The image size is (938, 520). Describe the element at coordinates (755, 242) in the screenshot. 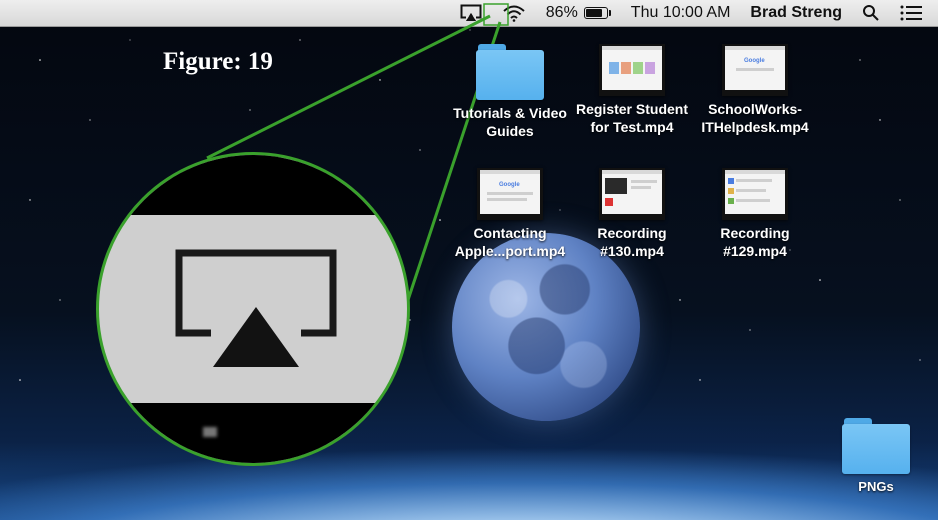

I see `desktop-item-label: Recording #129.mp4` at that location.